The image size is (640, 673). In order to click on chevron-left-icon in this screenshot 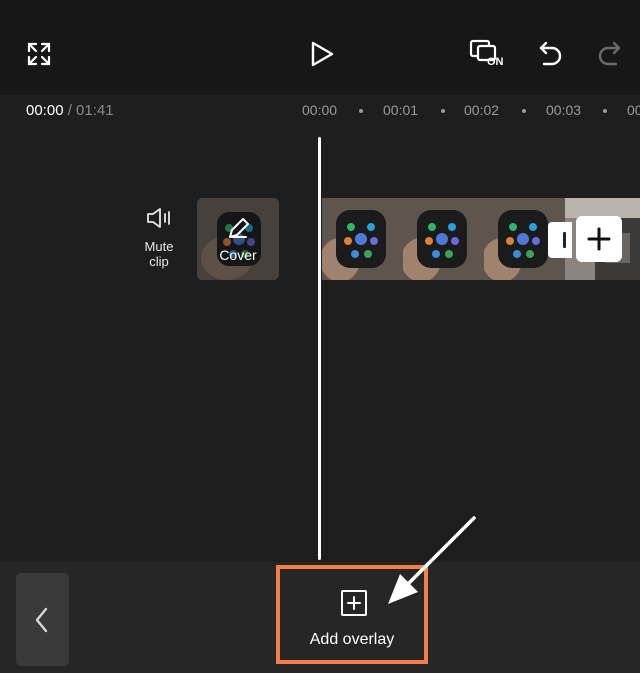, I will do `click(41, 620)`.